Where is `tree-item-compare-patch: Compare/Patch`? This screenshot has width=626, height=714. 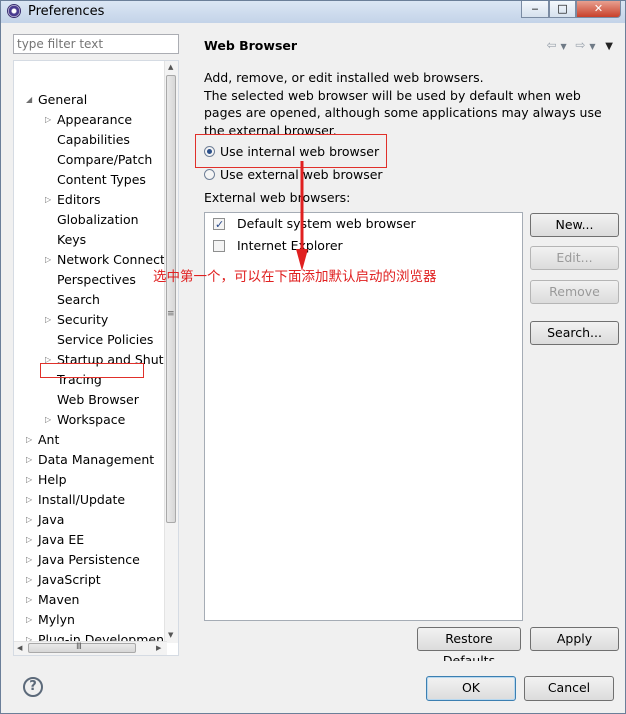
tree-item-compare-patch: Compare/Patch is located at coordinates (104, 160).